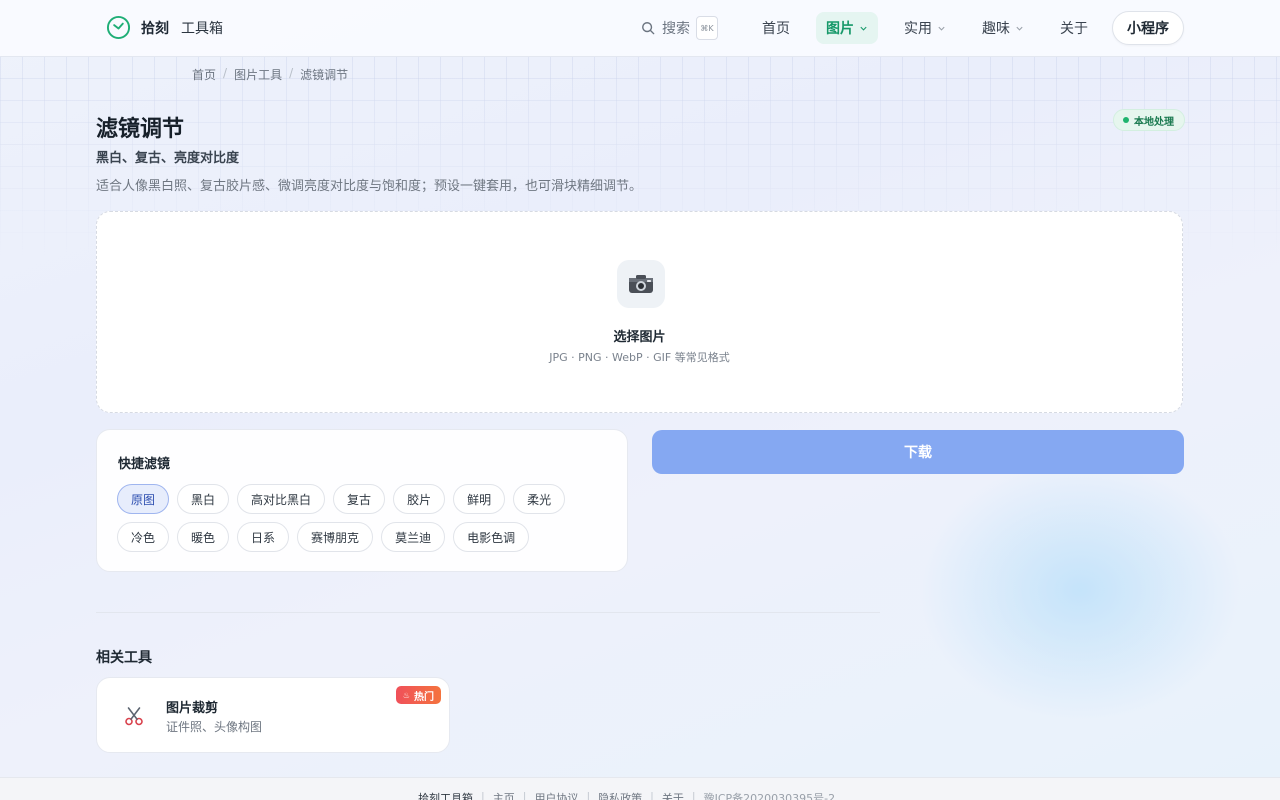 The image size is (1280, 800). I want to click on page-title: 滤镜调节, so click(140, 129).